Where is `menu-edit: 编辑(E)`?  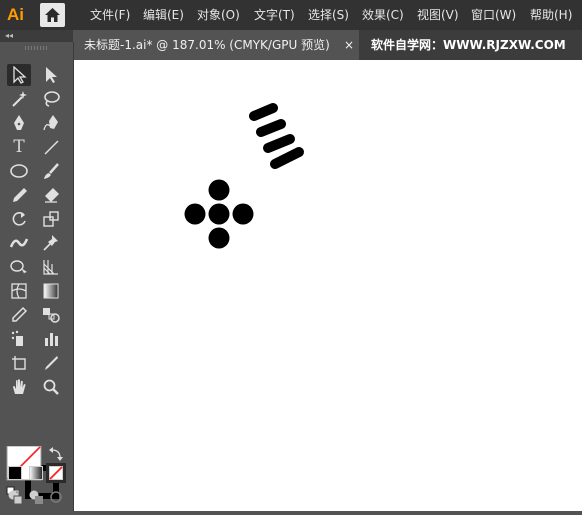
menu-edit: 编辑(E) is located at coordinates (163, 15).